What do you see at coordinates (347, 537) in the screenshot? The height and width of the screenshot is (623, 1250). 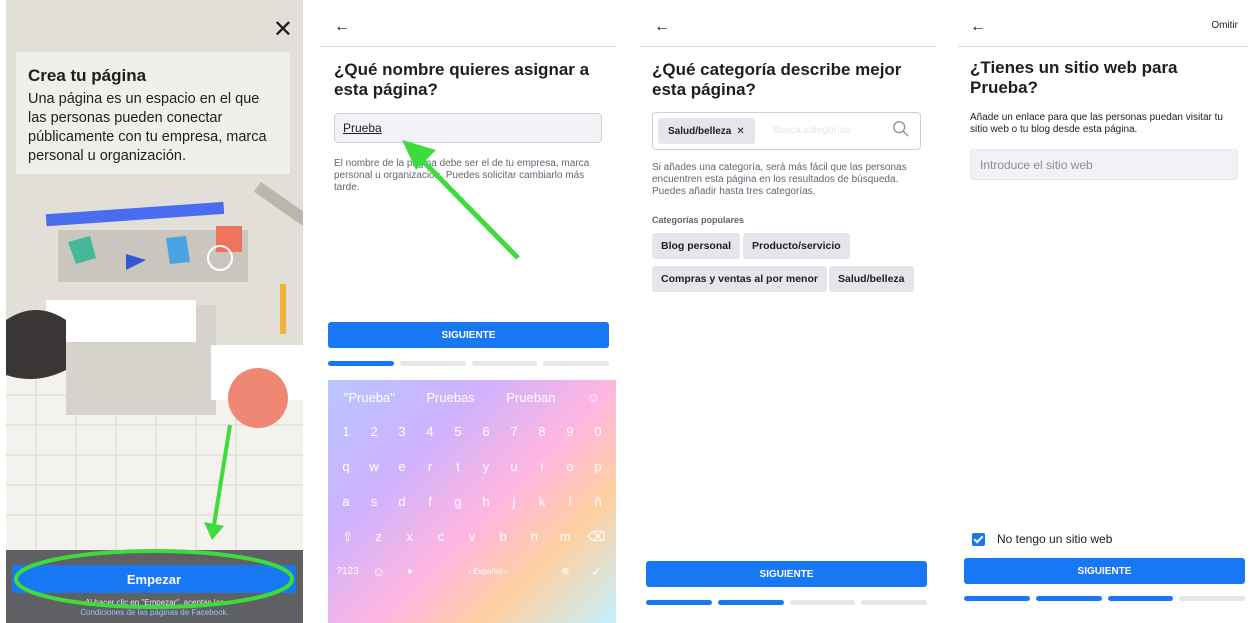 I see `shift-icon: ⇧` at bounding box center [347, 537].